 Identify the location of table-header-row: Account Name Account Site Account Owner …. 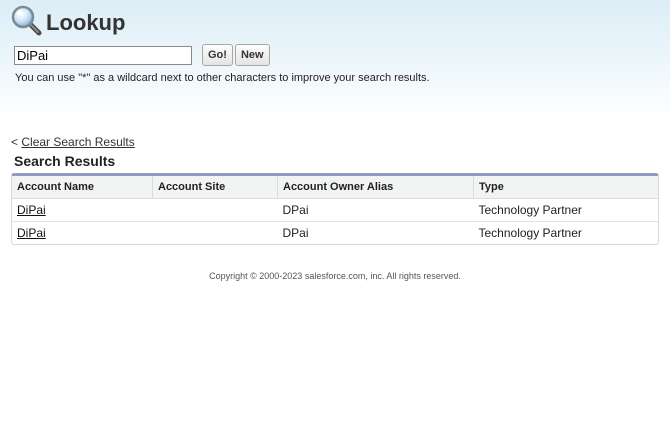
(335, 187).